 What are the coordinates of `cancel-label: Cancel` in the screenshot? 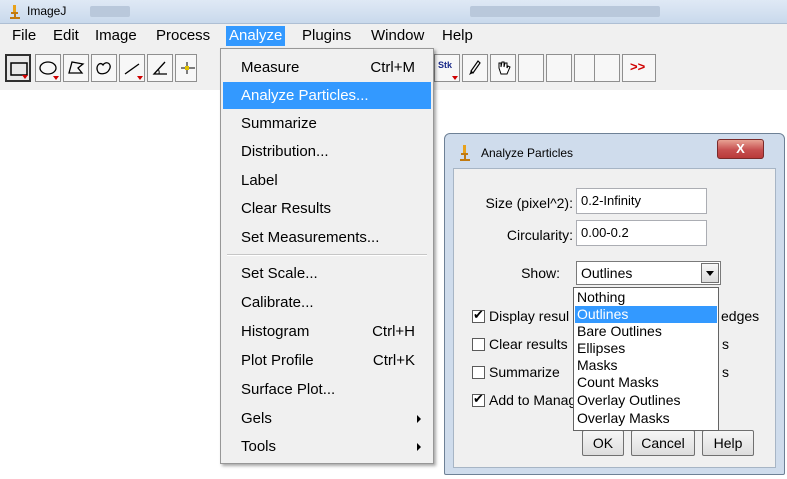 It's located at (663, 443).